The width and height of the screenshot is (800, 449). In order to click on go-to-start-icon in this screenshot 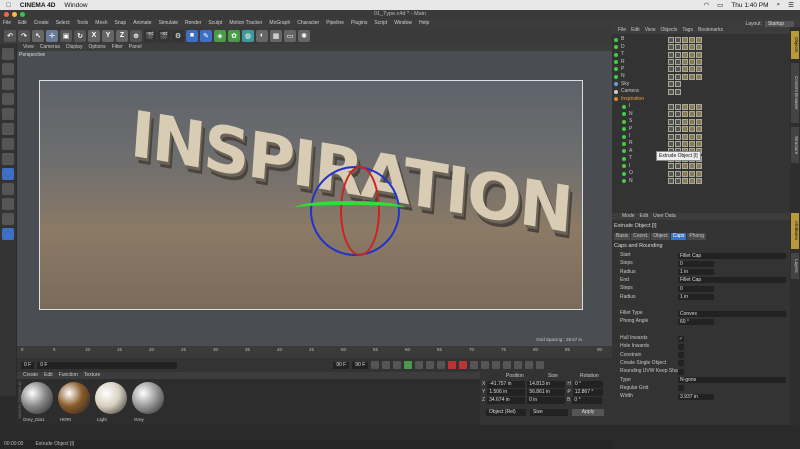, I will do `click(375, 365)`.